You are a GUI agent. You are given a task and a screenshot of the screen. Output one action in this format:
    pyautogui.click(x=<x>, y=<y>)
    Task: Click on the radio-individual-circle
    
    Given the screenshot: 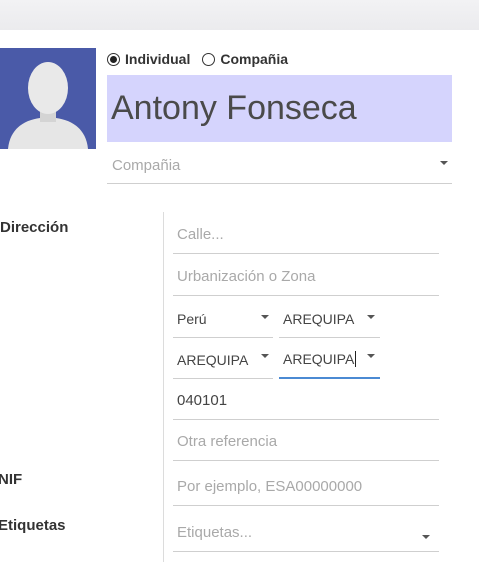 What is the action you would take?
    pyautogui.click(x=113, y=59)
    